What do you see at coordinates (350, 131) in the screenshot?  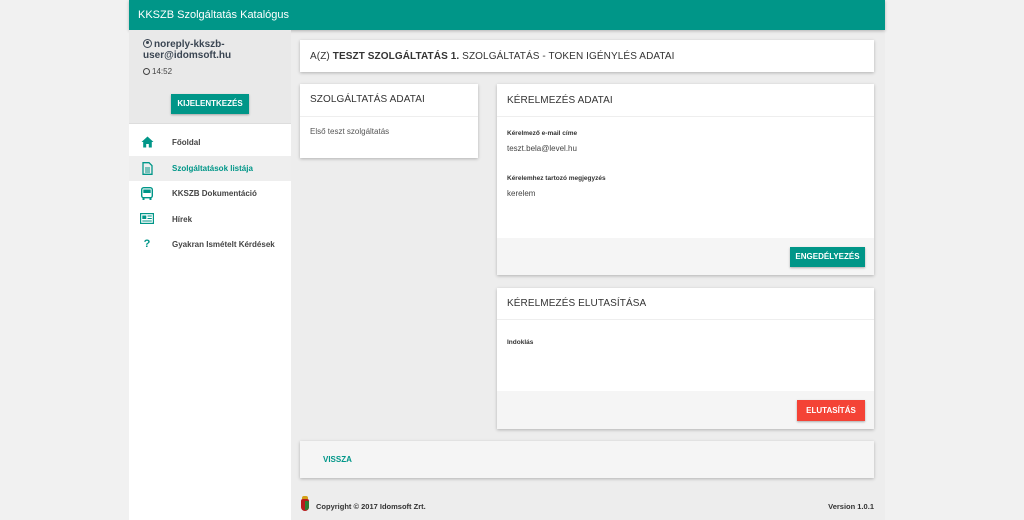 I see `service-description: Első teszt szolgáltatás` at bounding box center [350, 131].